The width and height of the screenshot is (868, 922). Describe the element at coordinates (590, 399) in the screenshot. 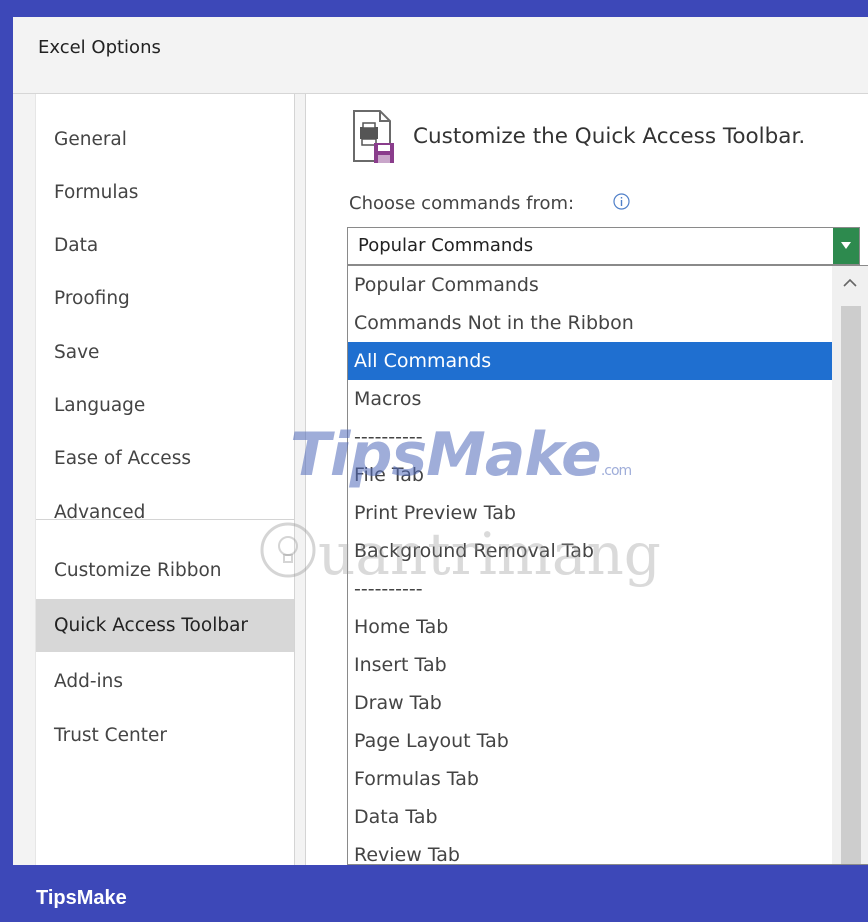

I see `option-macros: Macros` at that location.